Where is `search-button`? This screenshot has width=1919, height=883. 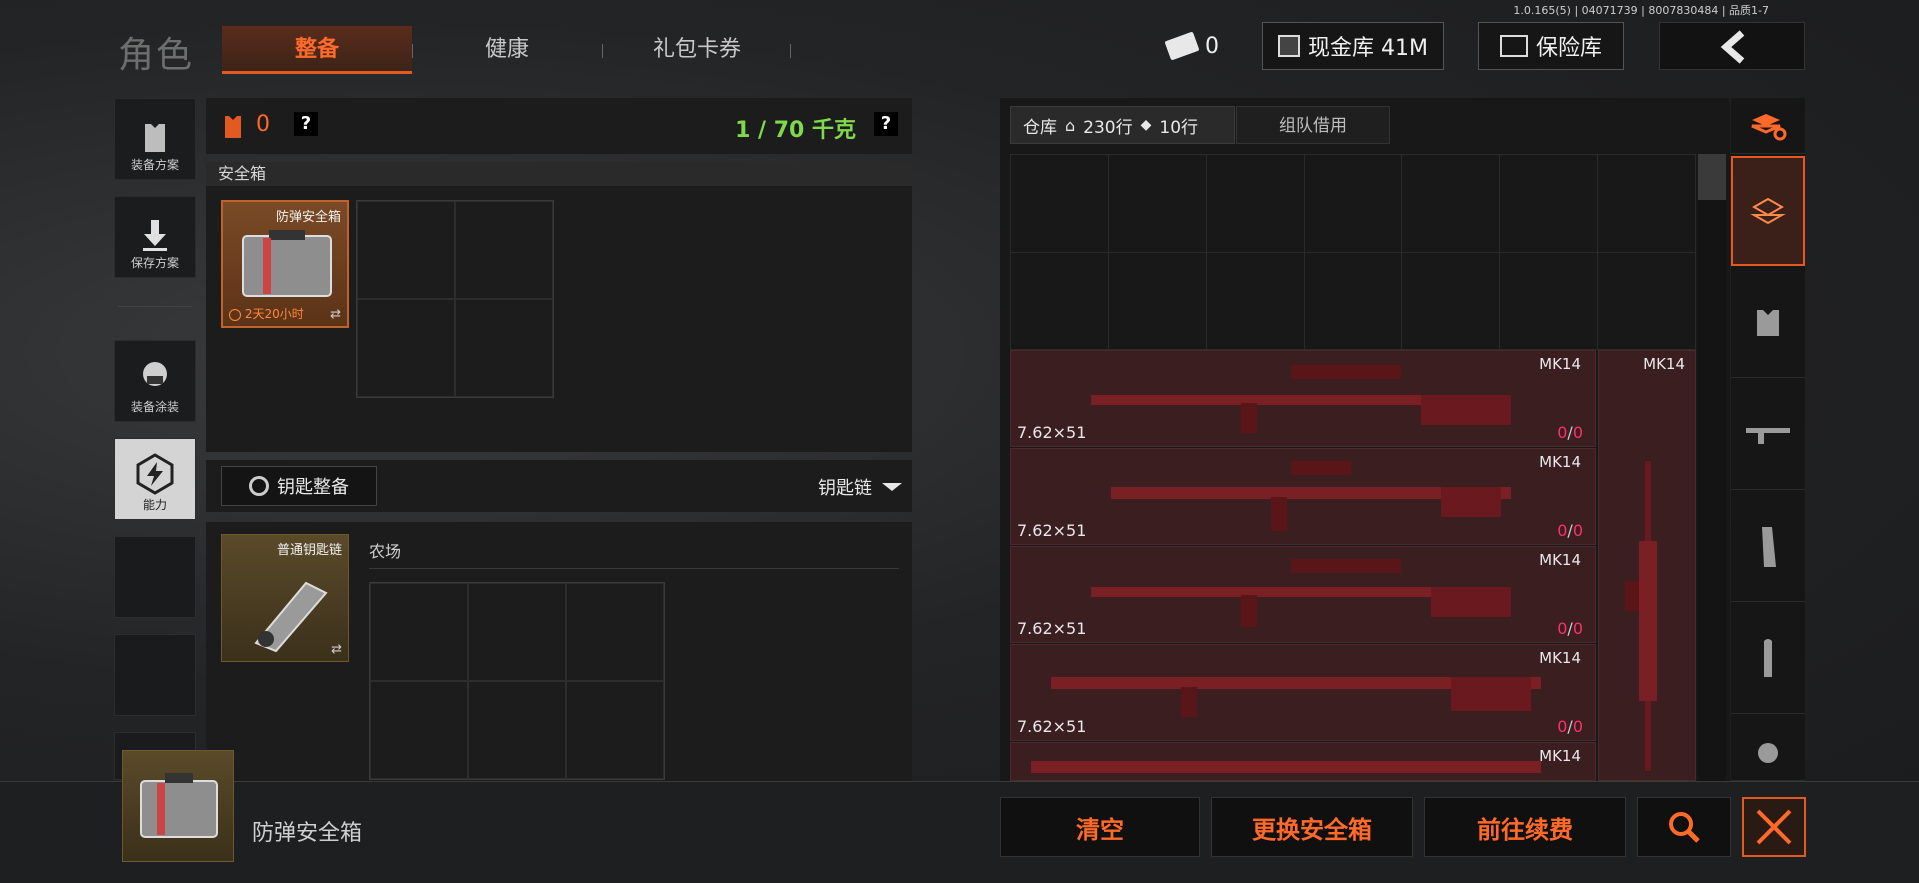
search-button is located at coordinates (1684, 827).